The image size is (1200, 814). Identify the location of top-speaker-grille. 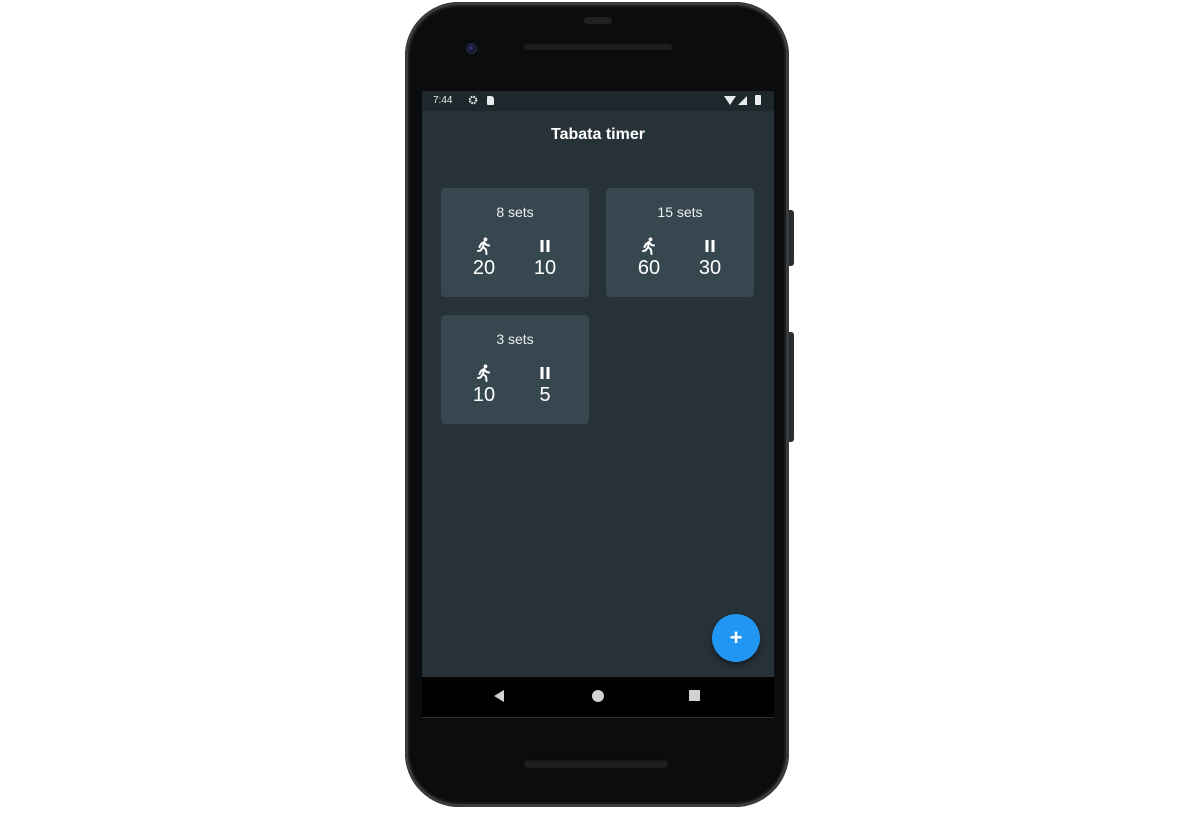
(598, 46).